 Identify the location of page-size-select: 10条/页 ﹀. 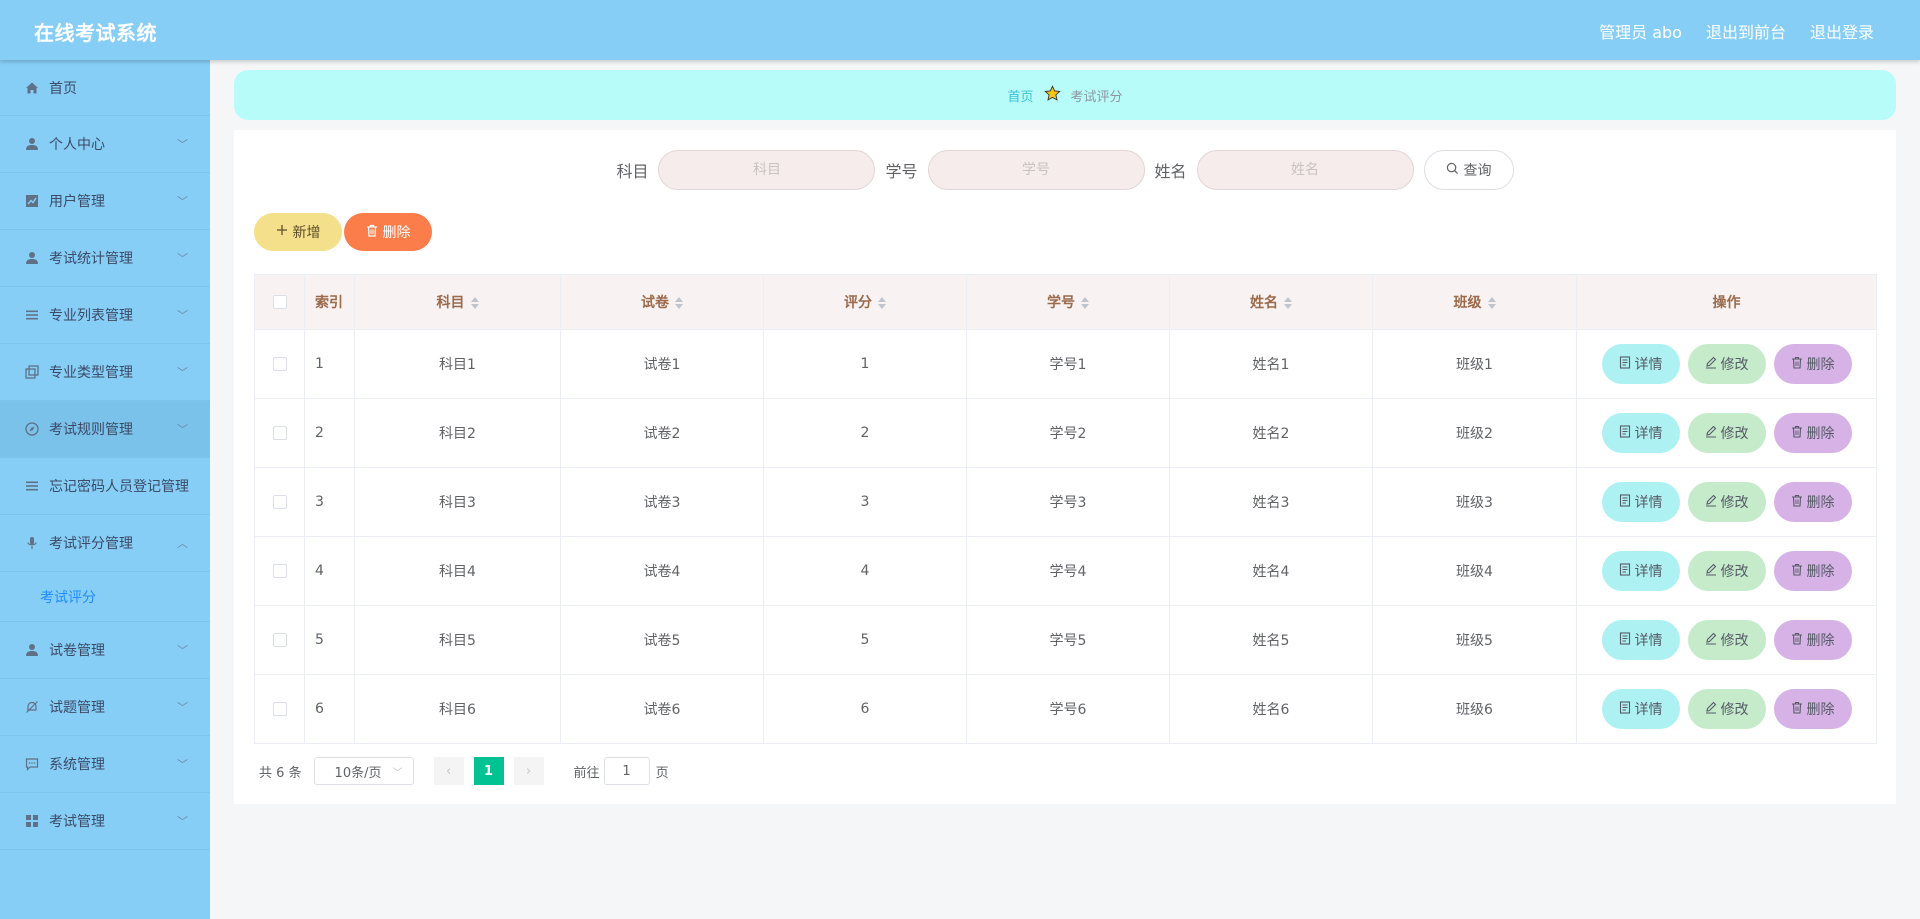
(363, 771).